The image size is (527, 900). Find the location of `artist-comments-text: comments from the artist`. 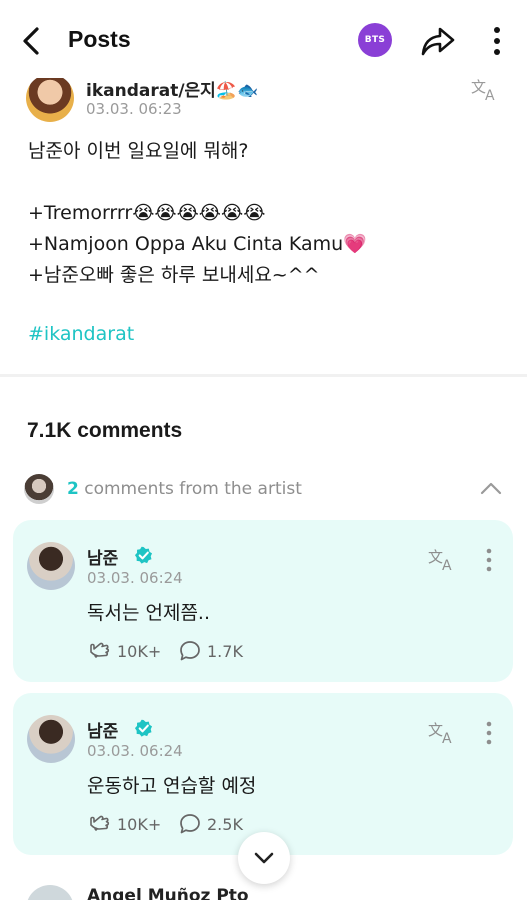

artist-comments-text: comments from the artist is located at coordinates (190, 489).